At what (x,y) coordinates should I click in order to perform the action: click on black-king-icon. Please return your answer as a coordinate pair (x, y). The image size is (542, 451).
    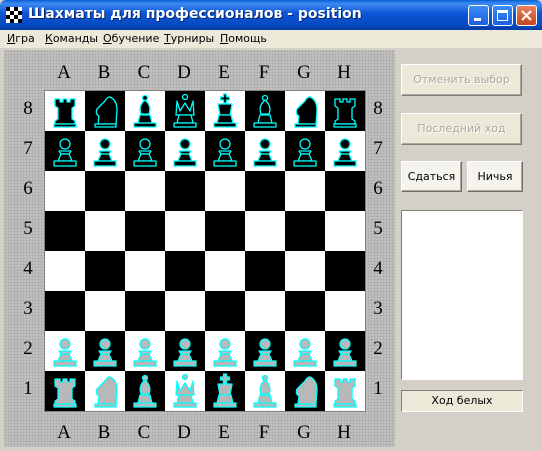
    Looking at the image, I should click on (225, 111).